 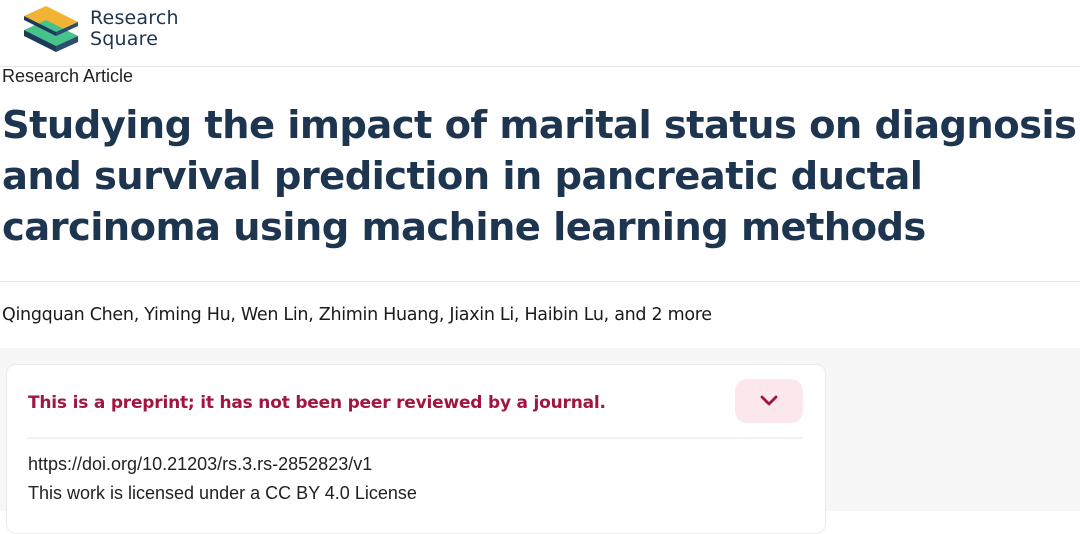 What do you see at coordinates (540, 281) in the screenshot?
I see `divider` at bounding box center [540, 281].